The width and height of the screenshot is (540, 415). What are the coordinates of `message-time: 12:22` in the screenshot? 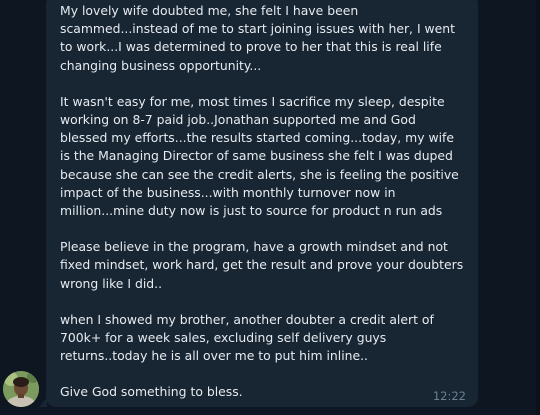 It's located at (449, 396).